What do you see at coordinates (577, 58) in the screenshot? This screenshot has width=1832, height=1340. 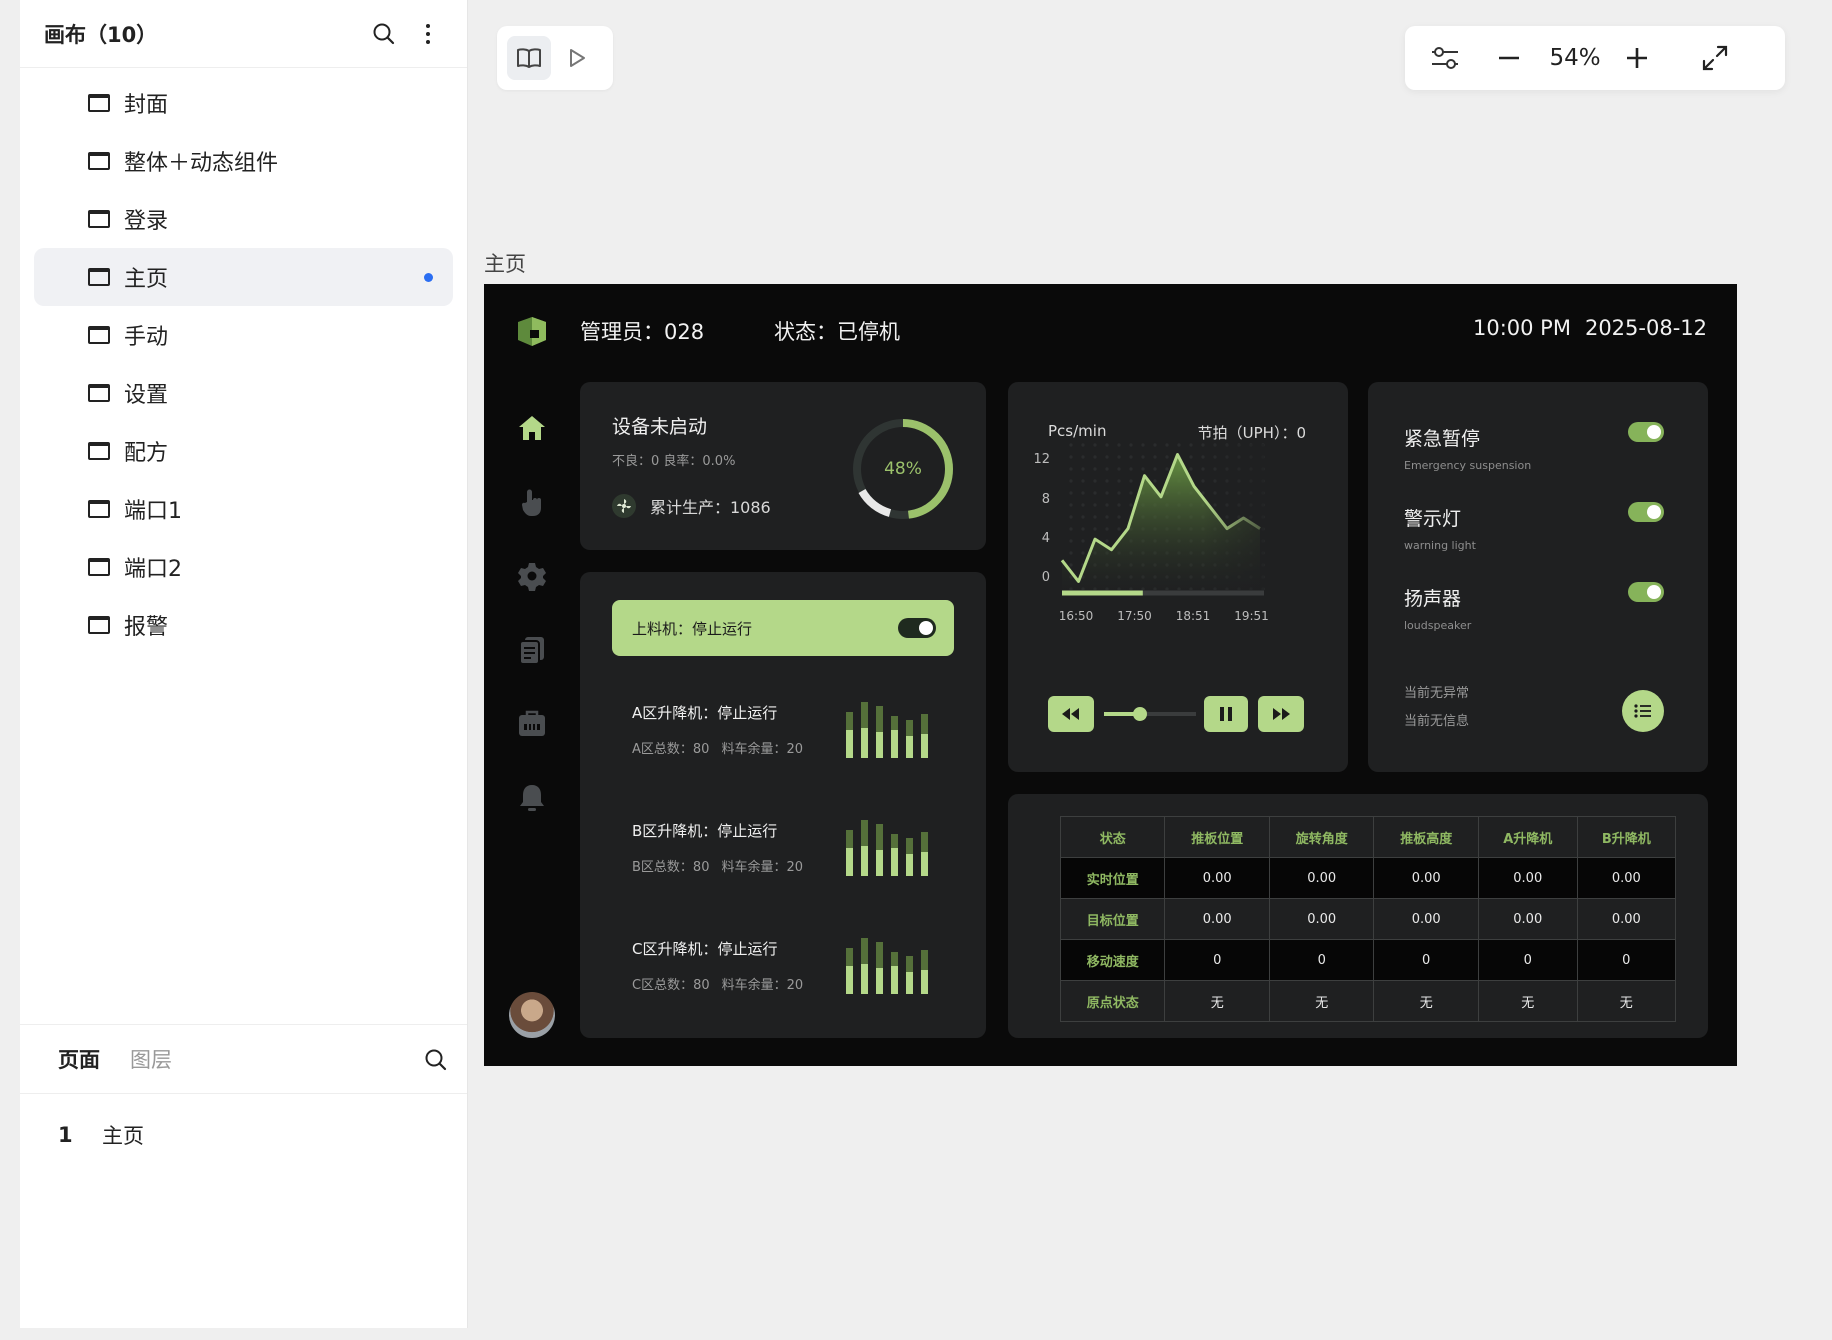 I see `play-icon` at bounding box center [577, 58].